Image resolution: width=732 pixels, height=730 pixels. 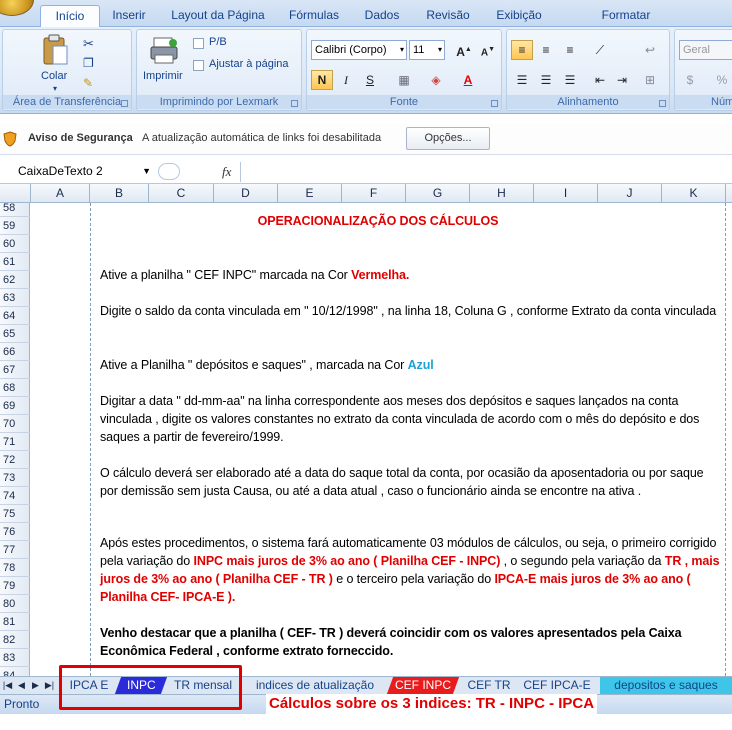 What do you see at coordinates (55, 88) in the screenshot?
I see `paste-dropdown-icon: ▾` at bounding box center [55, 88].